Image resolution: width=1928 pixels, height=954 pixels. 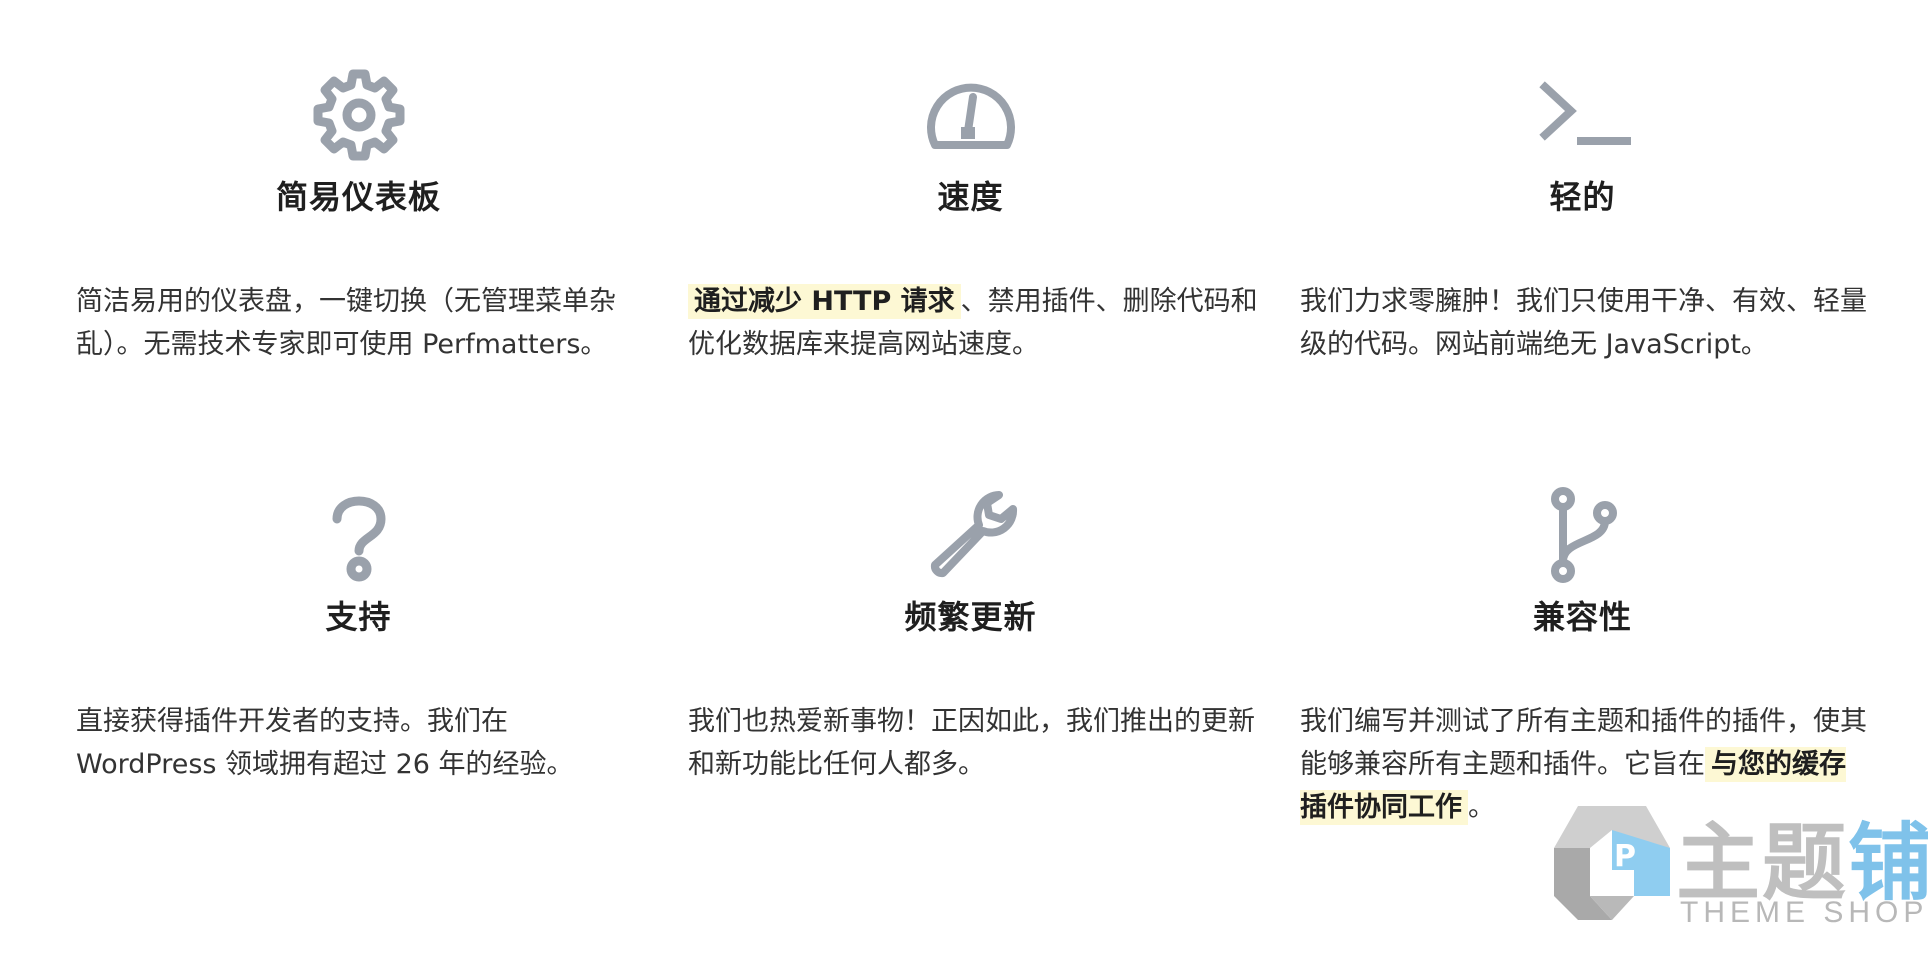 What do you see at coordinates (1582, 617) in the screenshot?
I see `feature-title: 兼容性` at bounding box center [1582, 617].